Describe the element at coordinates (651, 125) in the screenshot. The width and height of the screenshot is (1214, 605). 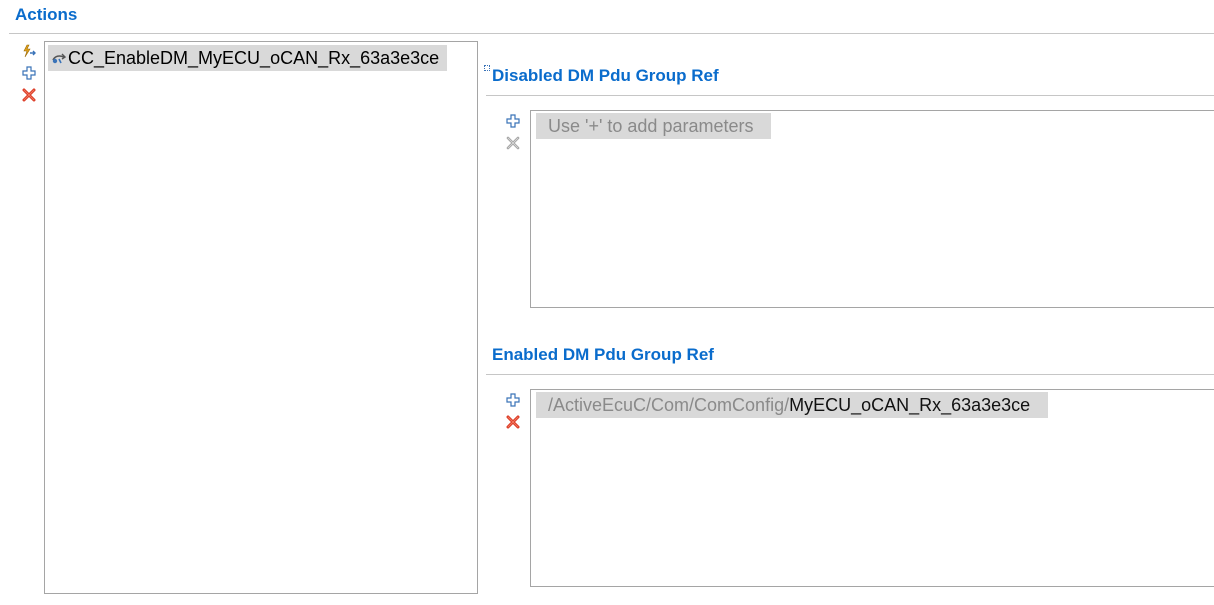
I see `placeholder-text: Use '+' to add parameters` at that location.